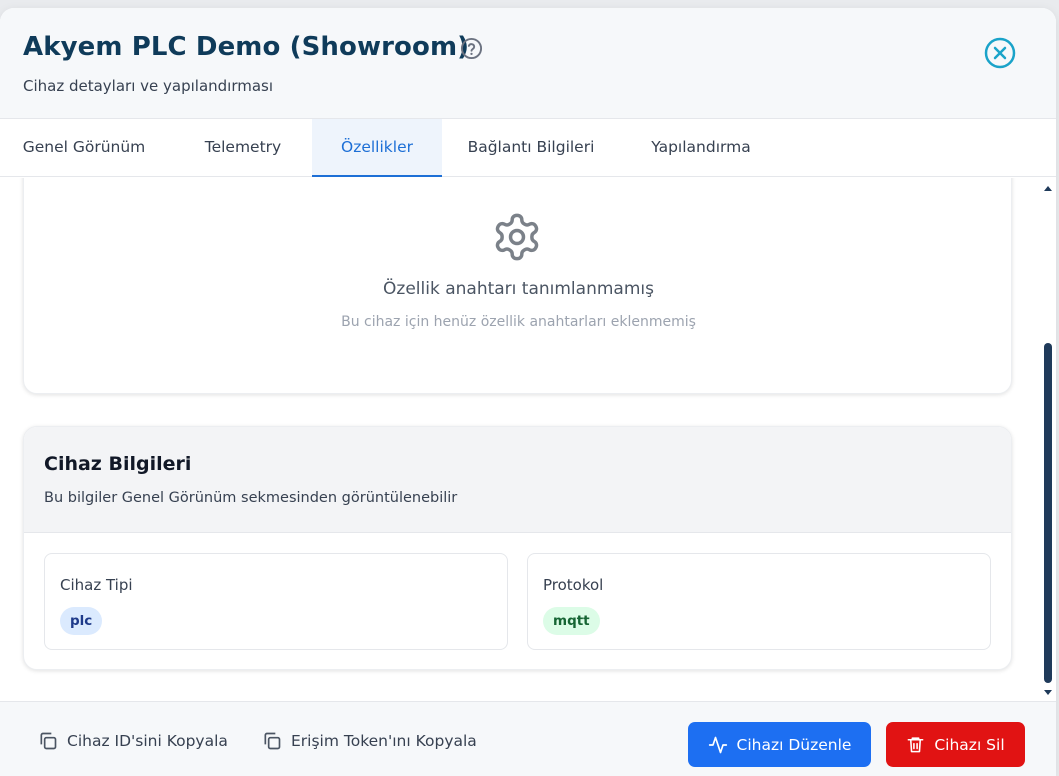 The height and width of the screenshot is (776, 1059). I want to click on empty-state-title: Özellik anahtarı tanımlanmamış, so click(518, 289).